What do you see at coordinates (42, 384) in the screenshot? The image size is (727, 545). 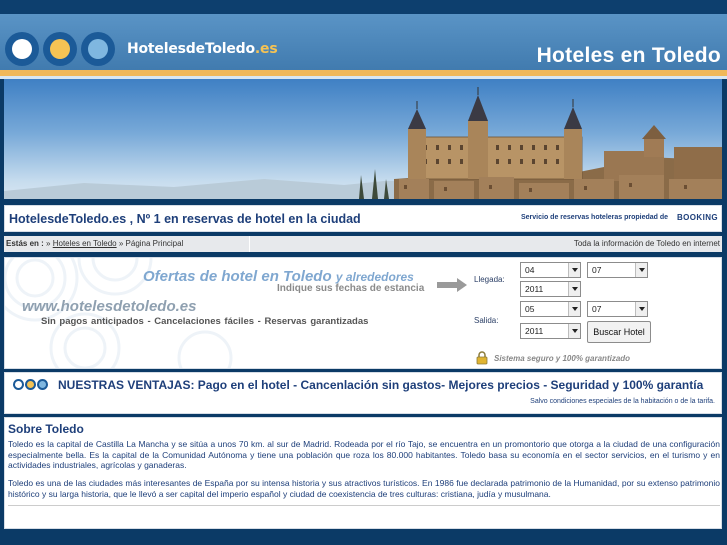 I see `mini-circle-blue-icon` at bounding box center [42, 384].